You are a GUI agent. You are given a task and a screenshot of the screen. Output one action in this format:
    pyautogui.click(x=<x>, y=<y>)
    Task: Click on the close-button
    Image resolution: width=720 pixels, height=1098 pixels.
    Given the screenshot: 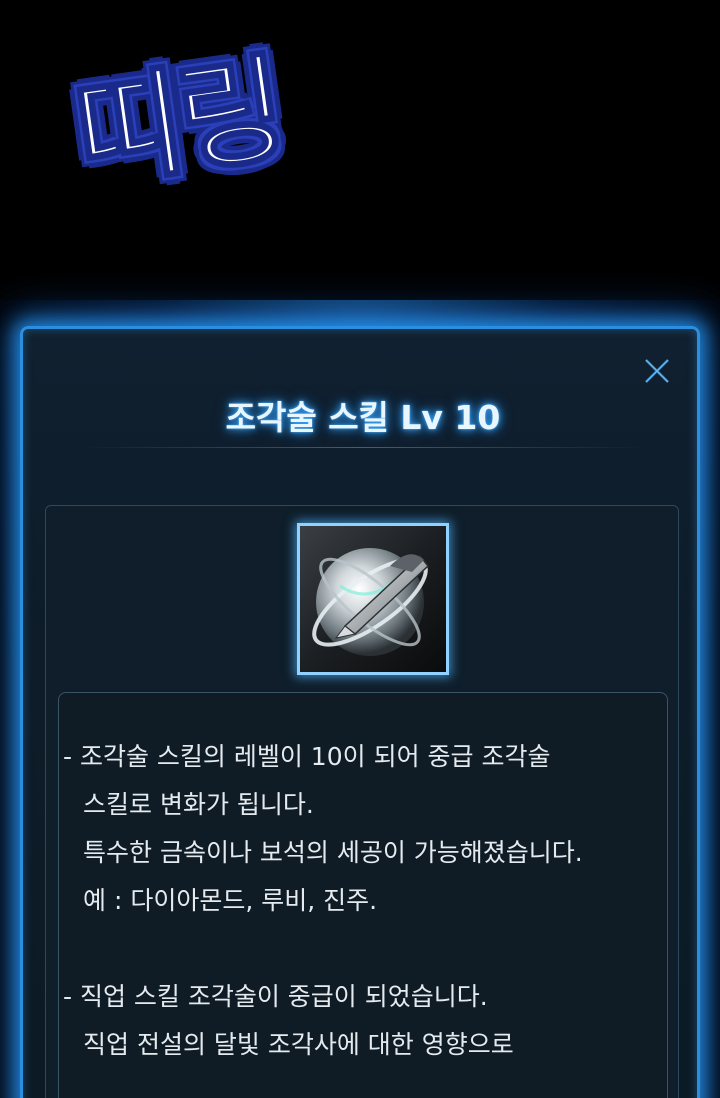 What is the action you would take?
    pyautogui.click(x=657, y=371)
    